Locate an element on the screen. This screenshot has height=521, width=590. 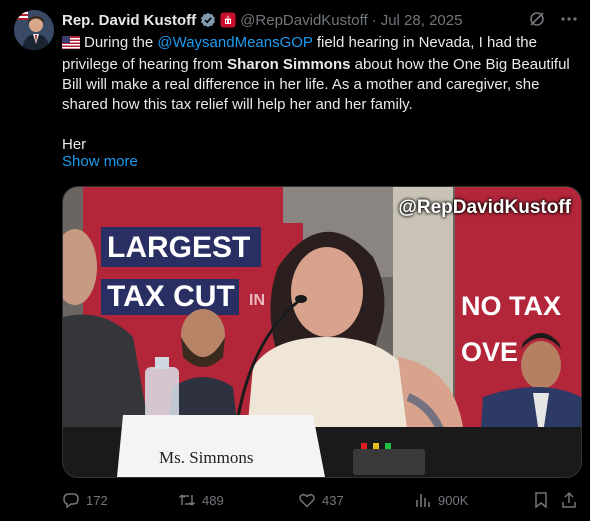
us-flag-icon is located at coordinates (71, 45).